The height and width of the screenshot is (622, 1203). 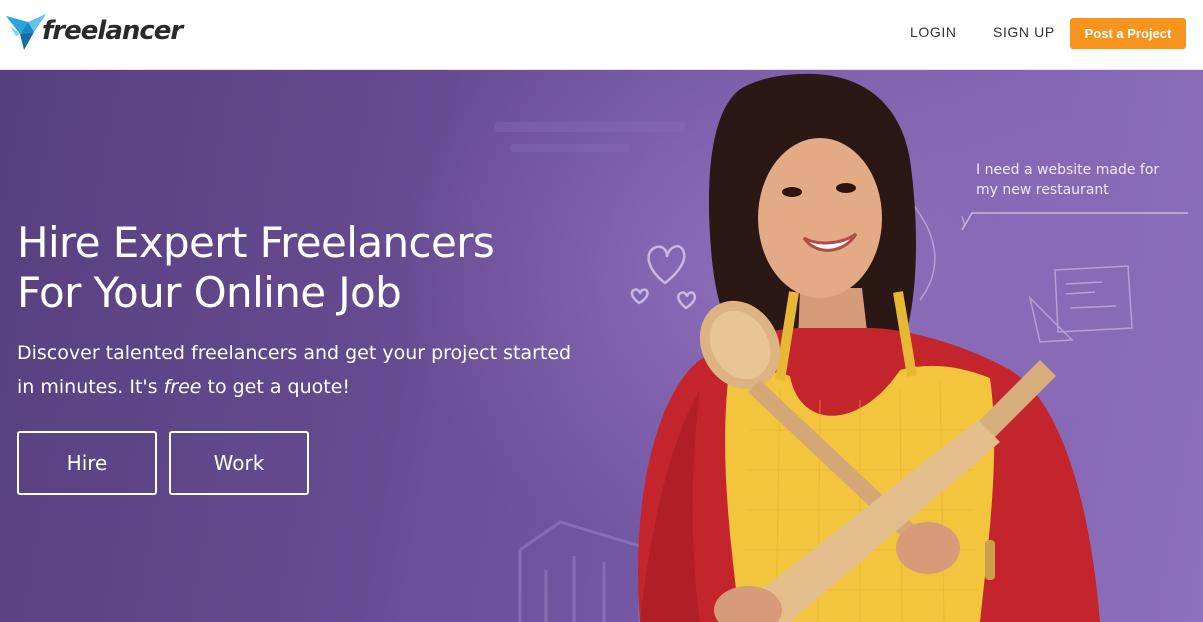 I want to click on post-project-button: Post a Project, so click(x=1128, y=33).